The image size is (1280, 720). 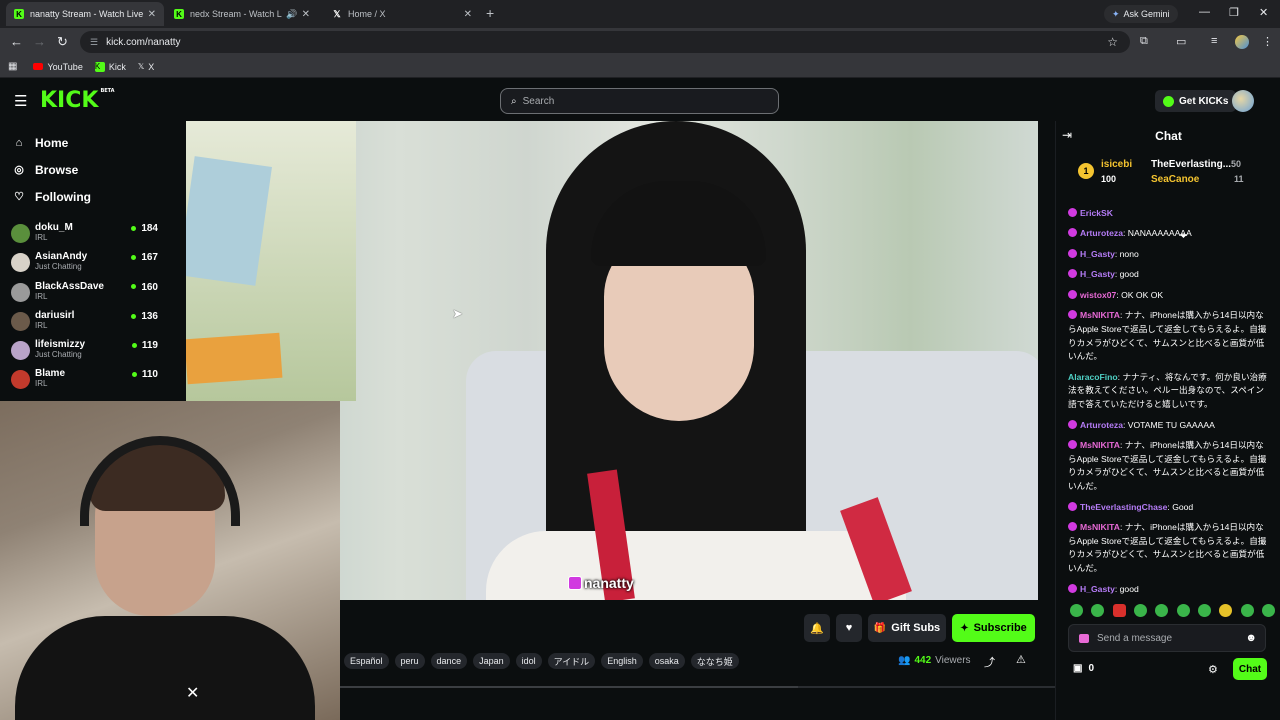 I want to click on emoji-icon: ☻, so click(x=1251, y=638).